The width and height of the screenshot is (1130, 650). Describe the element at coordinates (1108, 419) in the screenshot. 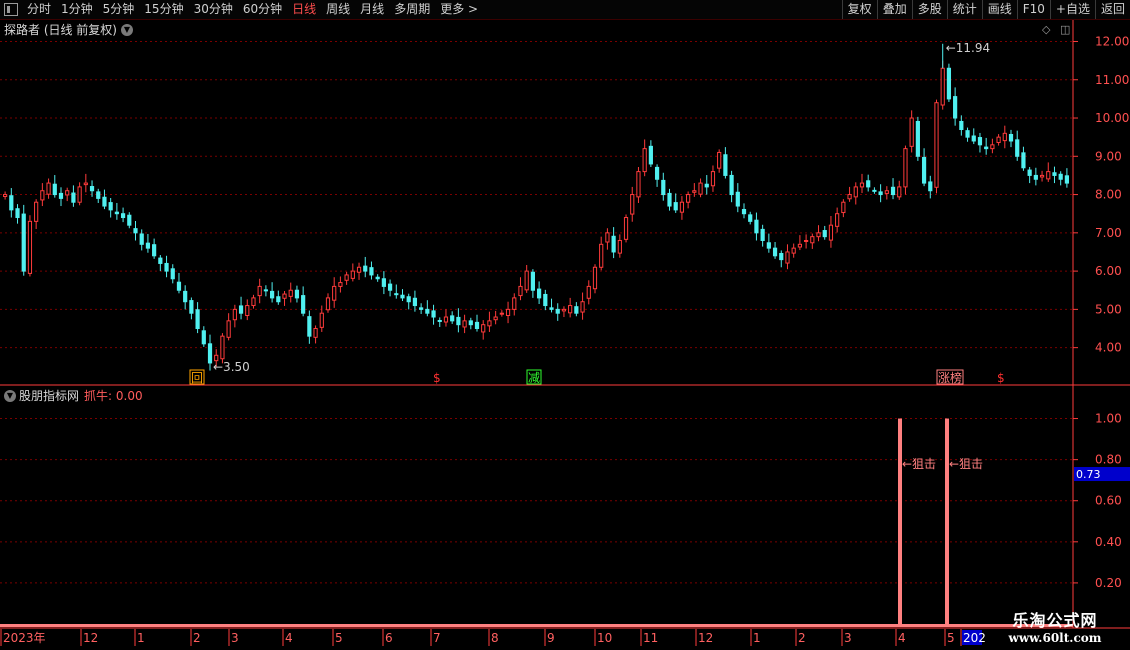

I see `ind-tick-label-4: 1.00` at that location.